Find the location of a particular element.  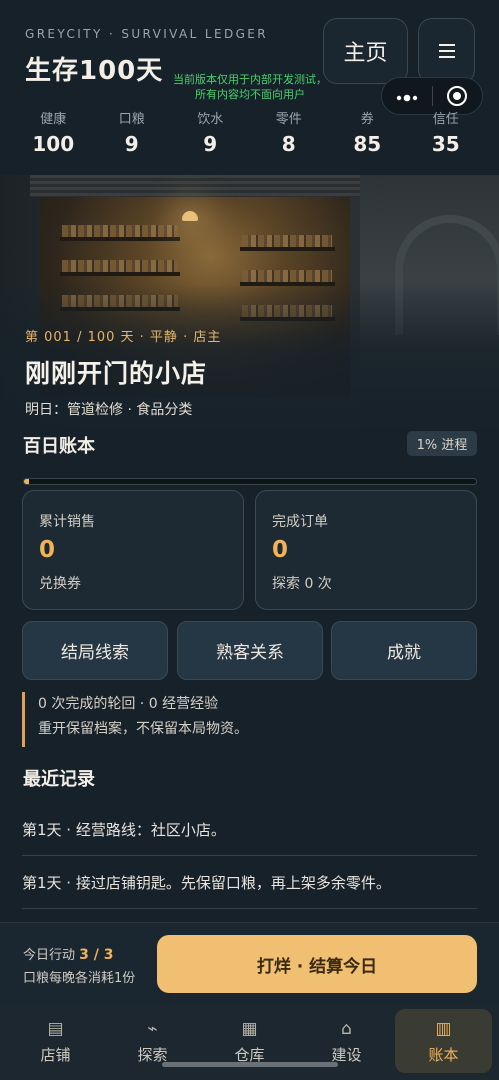

ledger-title: 百日账本 is located at coordinates (59, 446).